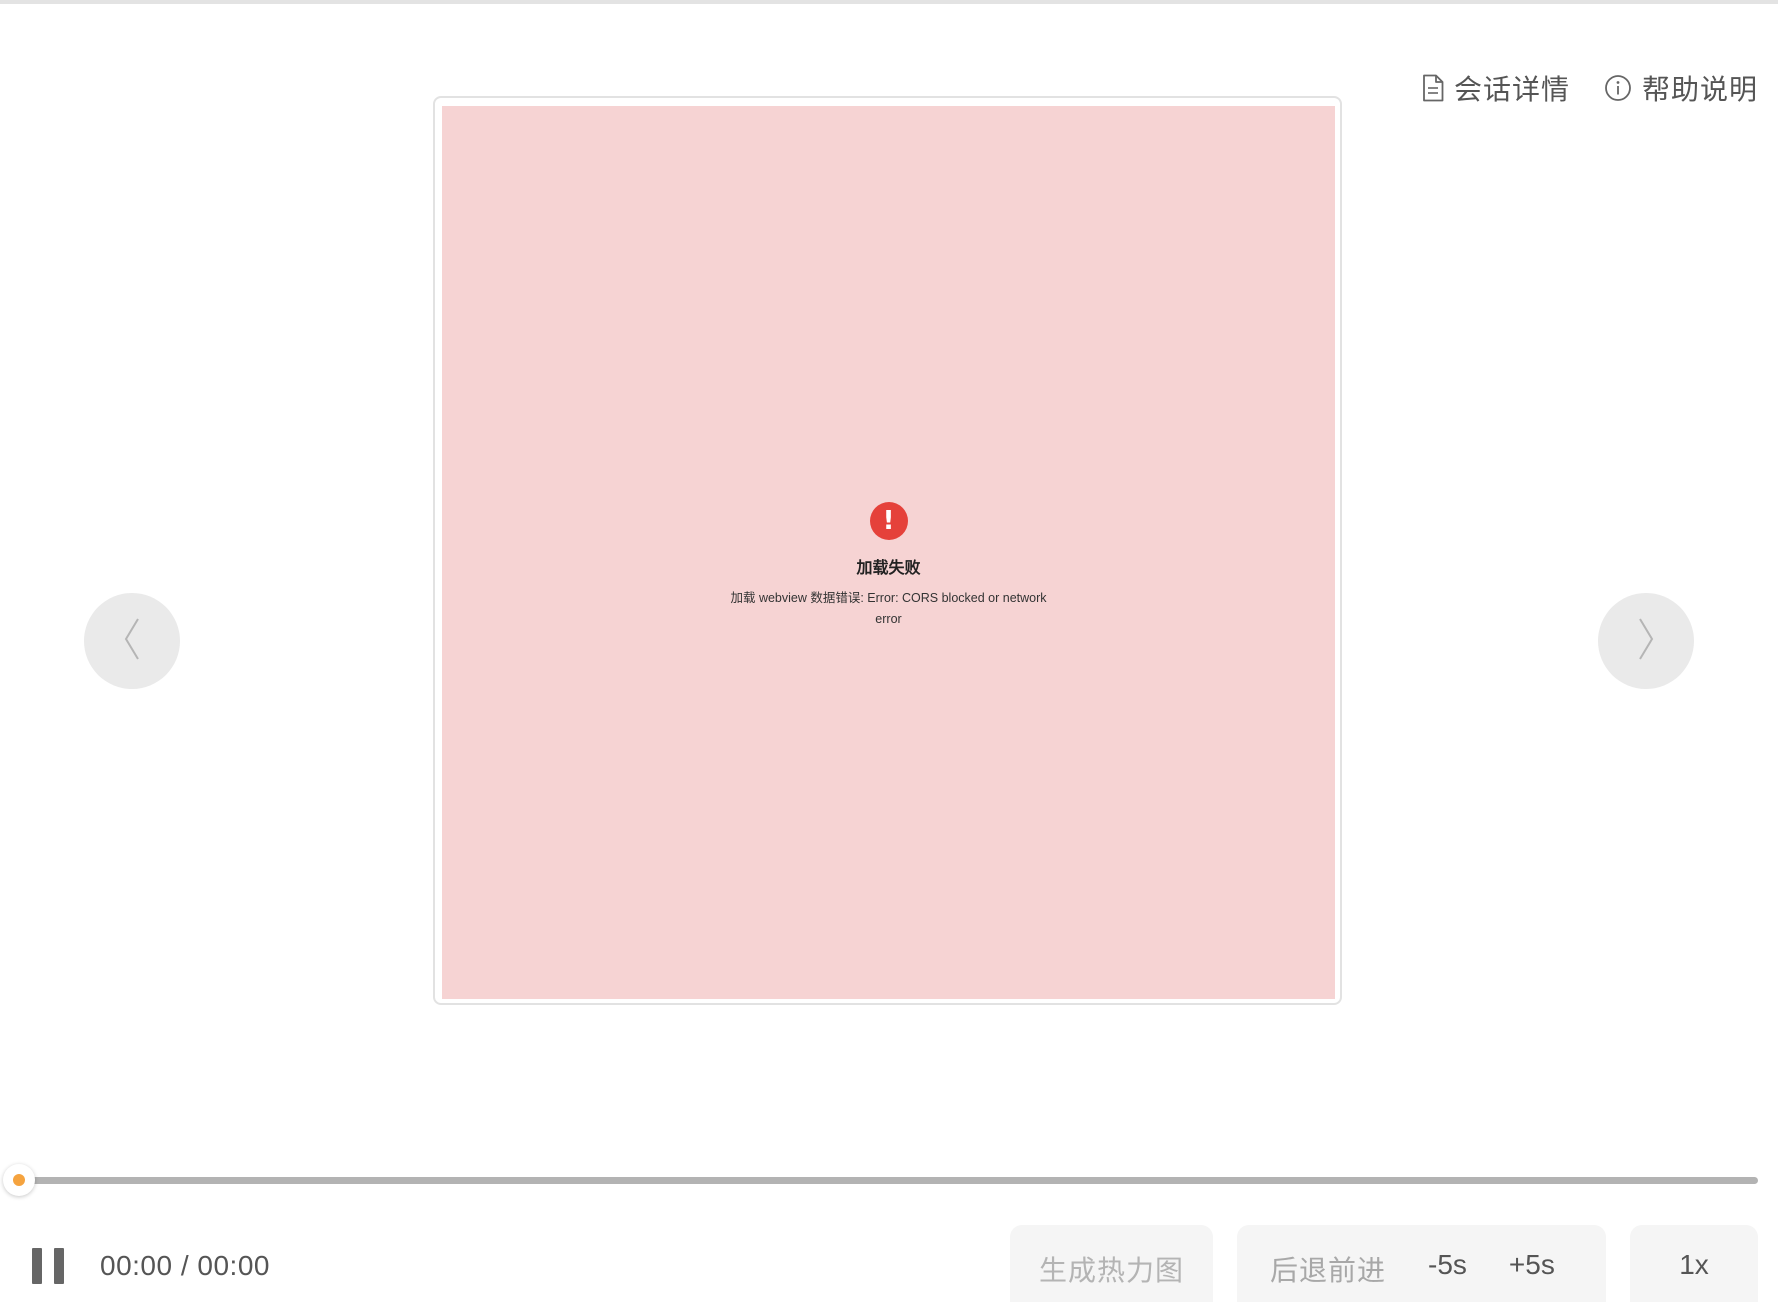  What do you see at coordinates (185, 1265) in the screenshot?
I see `time-display: 00:00 / 00:00` at bounding box center [185, 1265].